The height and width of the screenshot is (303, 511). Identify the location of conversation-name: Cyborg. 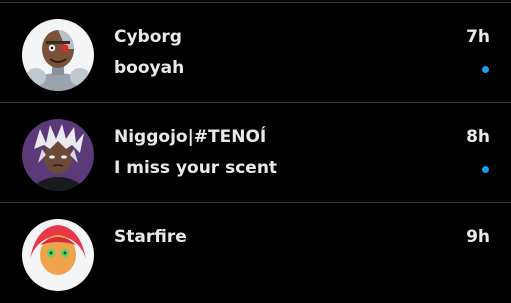
(148, 37).